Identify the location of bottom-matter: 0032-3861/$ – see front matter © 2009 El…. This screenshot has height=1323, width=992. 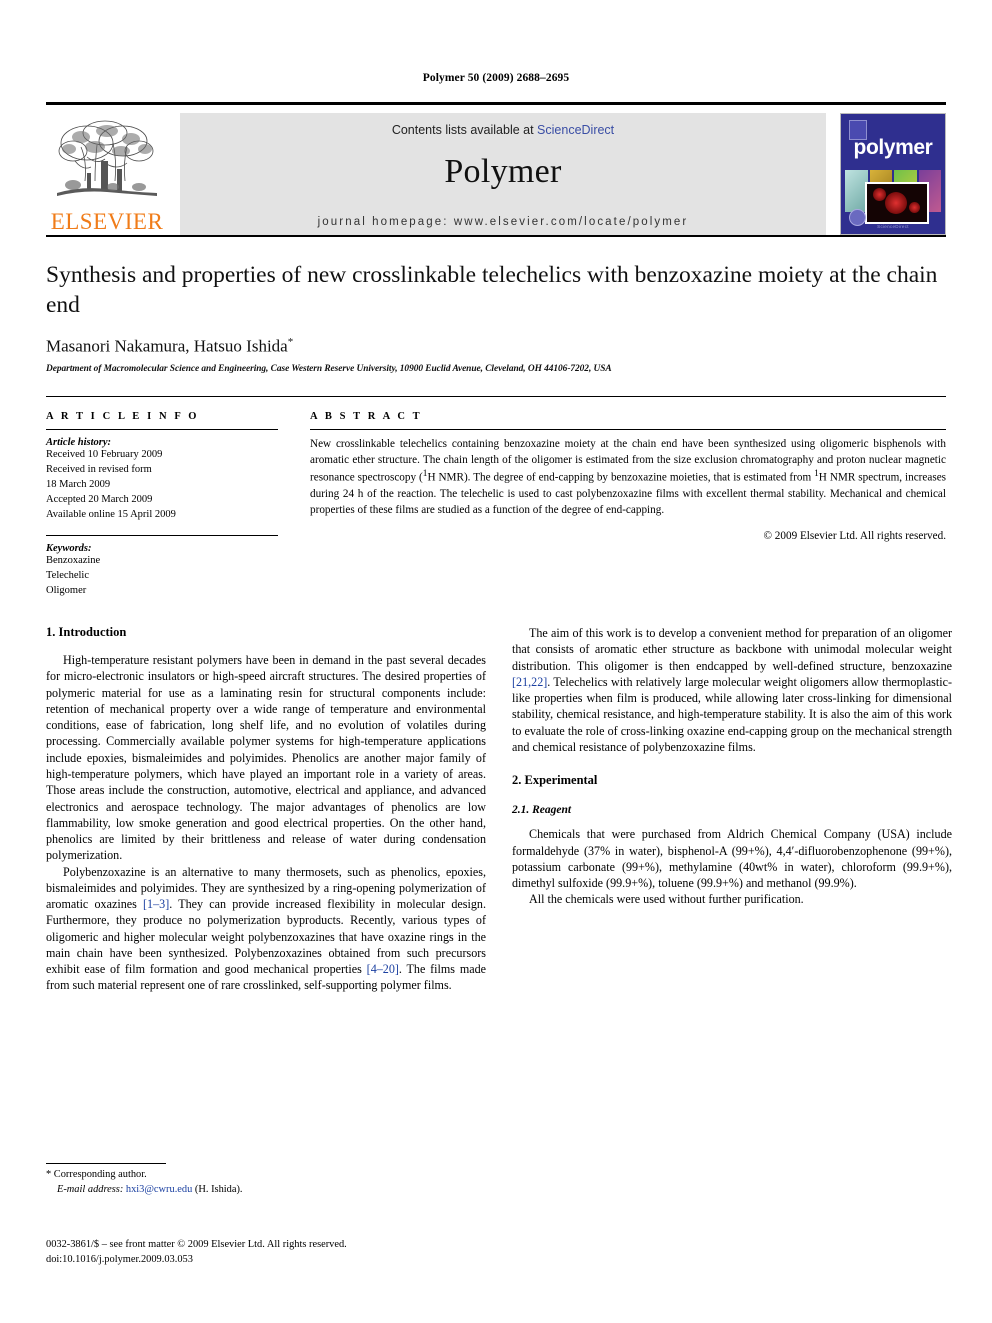
(196, 1253).